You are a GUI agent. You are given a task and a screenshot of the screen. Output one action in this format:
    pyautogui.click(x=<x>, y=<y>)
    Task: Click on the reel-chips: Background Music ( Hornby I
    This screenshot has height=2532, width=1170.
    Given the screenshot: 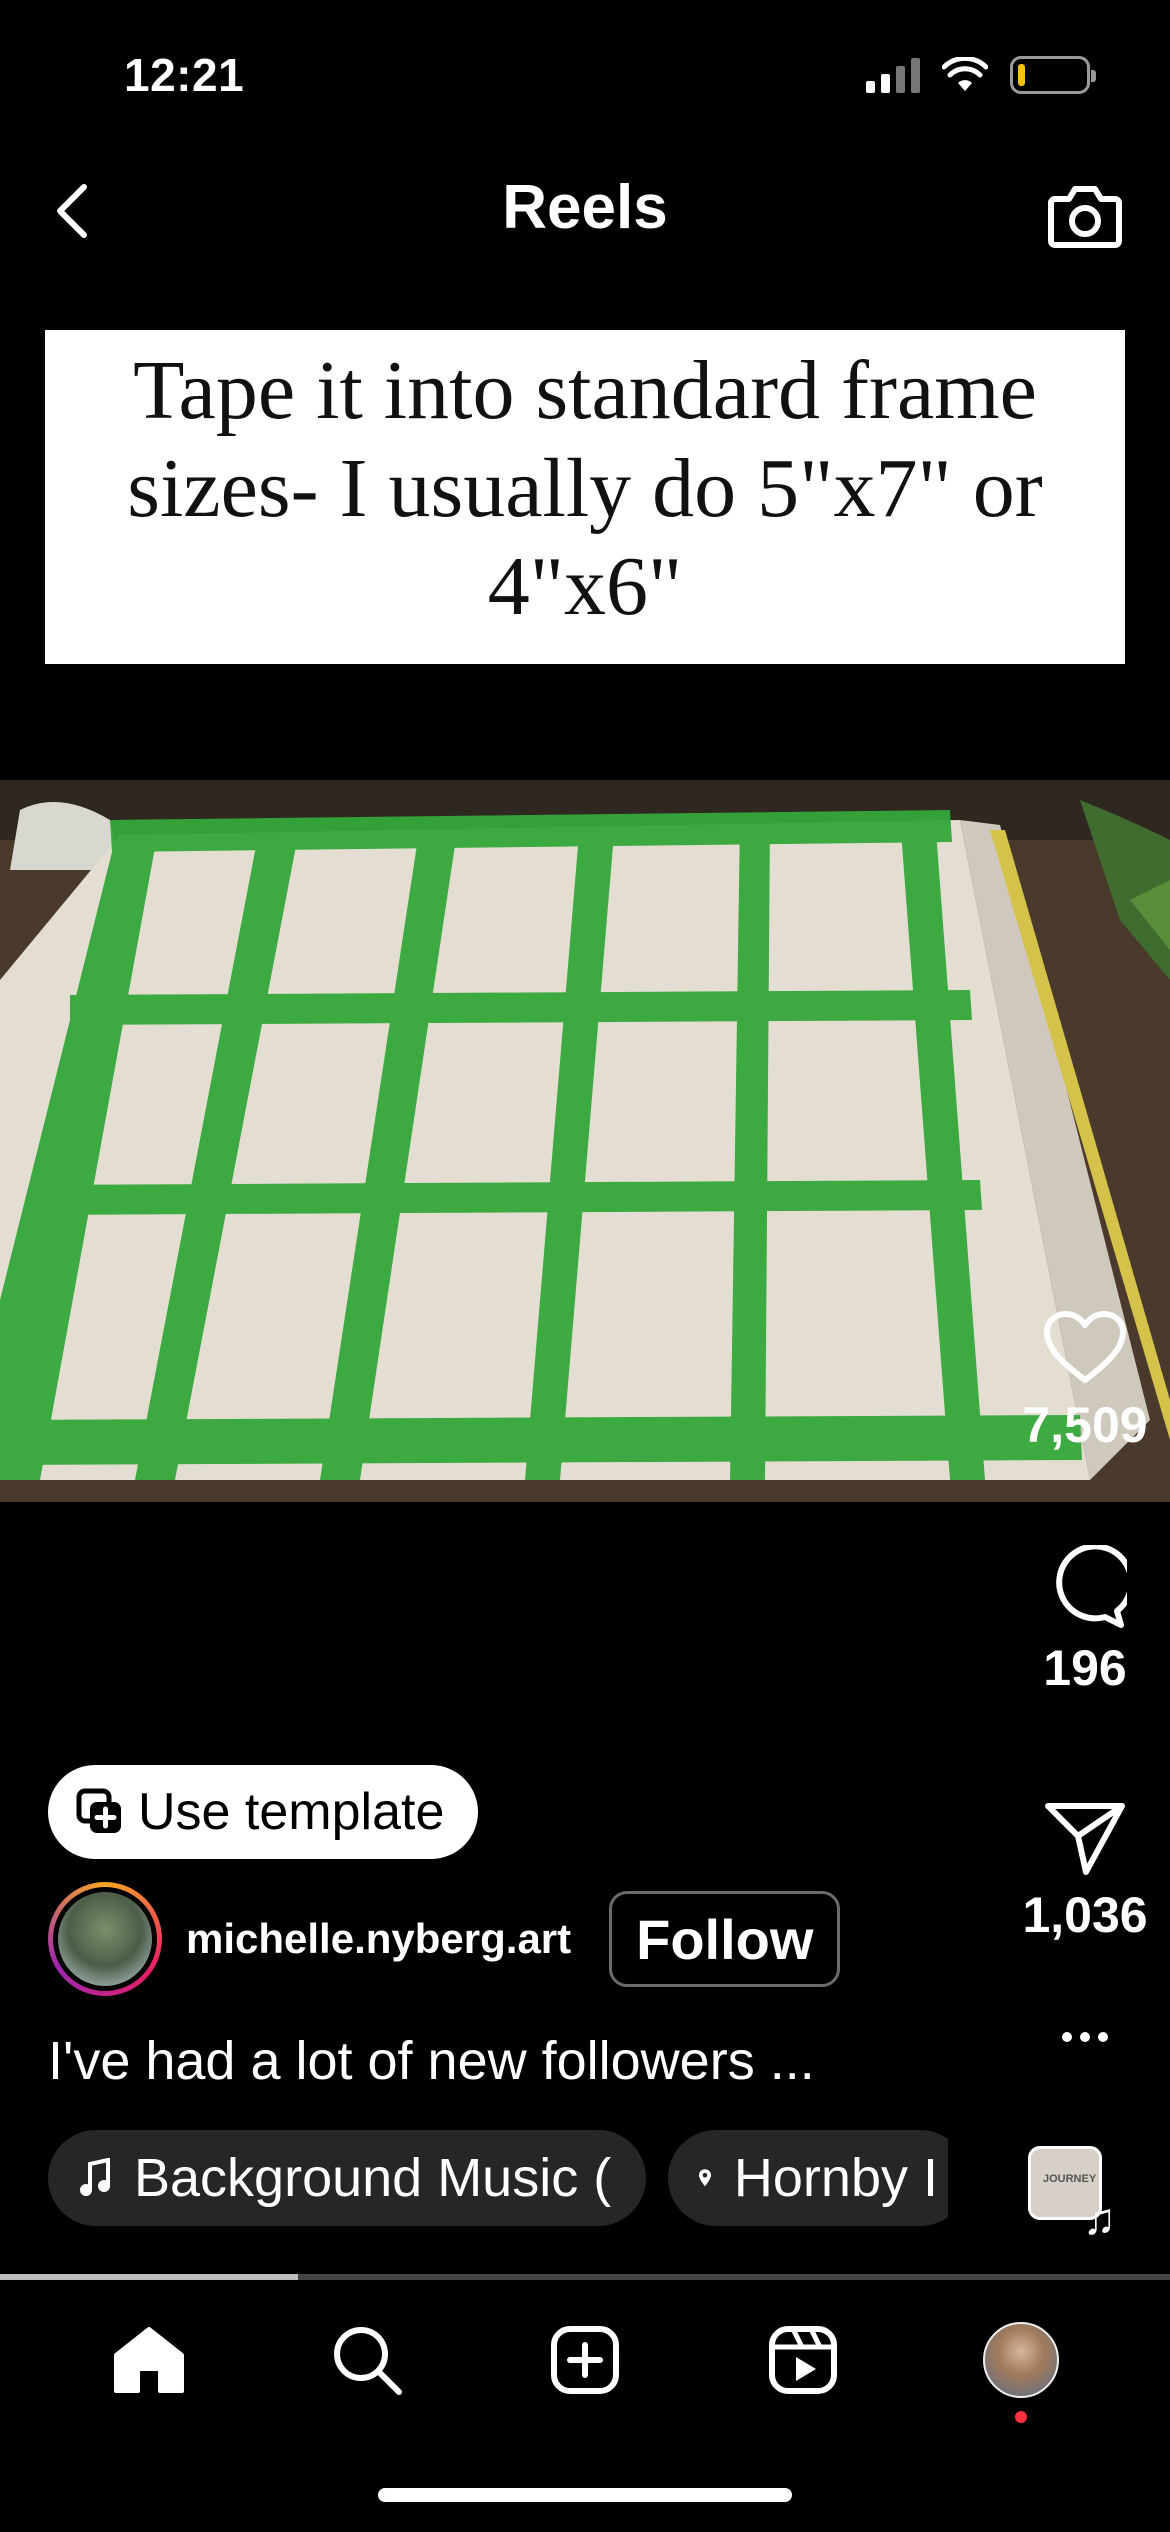 What is the action you would take?
    pyautogui.click(x=498, y=2178)
    